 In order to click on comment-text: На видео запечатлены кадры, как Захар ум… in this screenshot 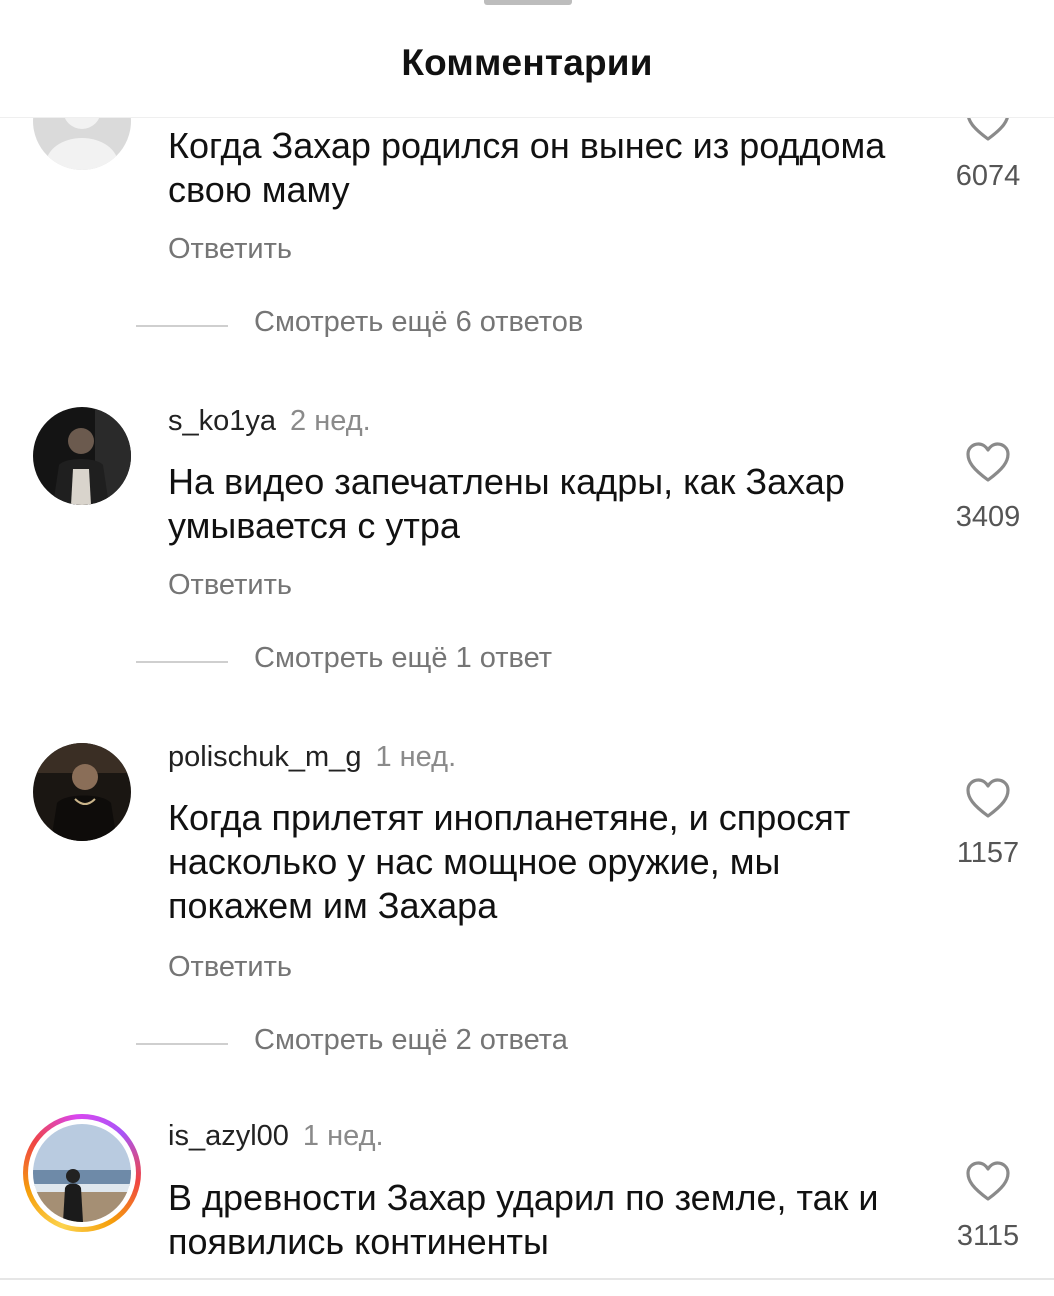, I will do `click(506, 503)`.